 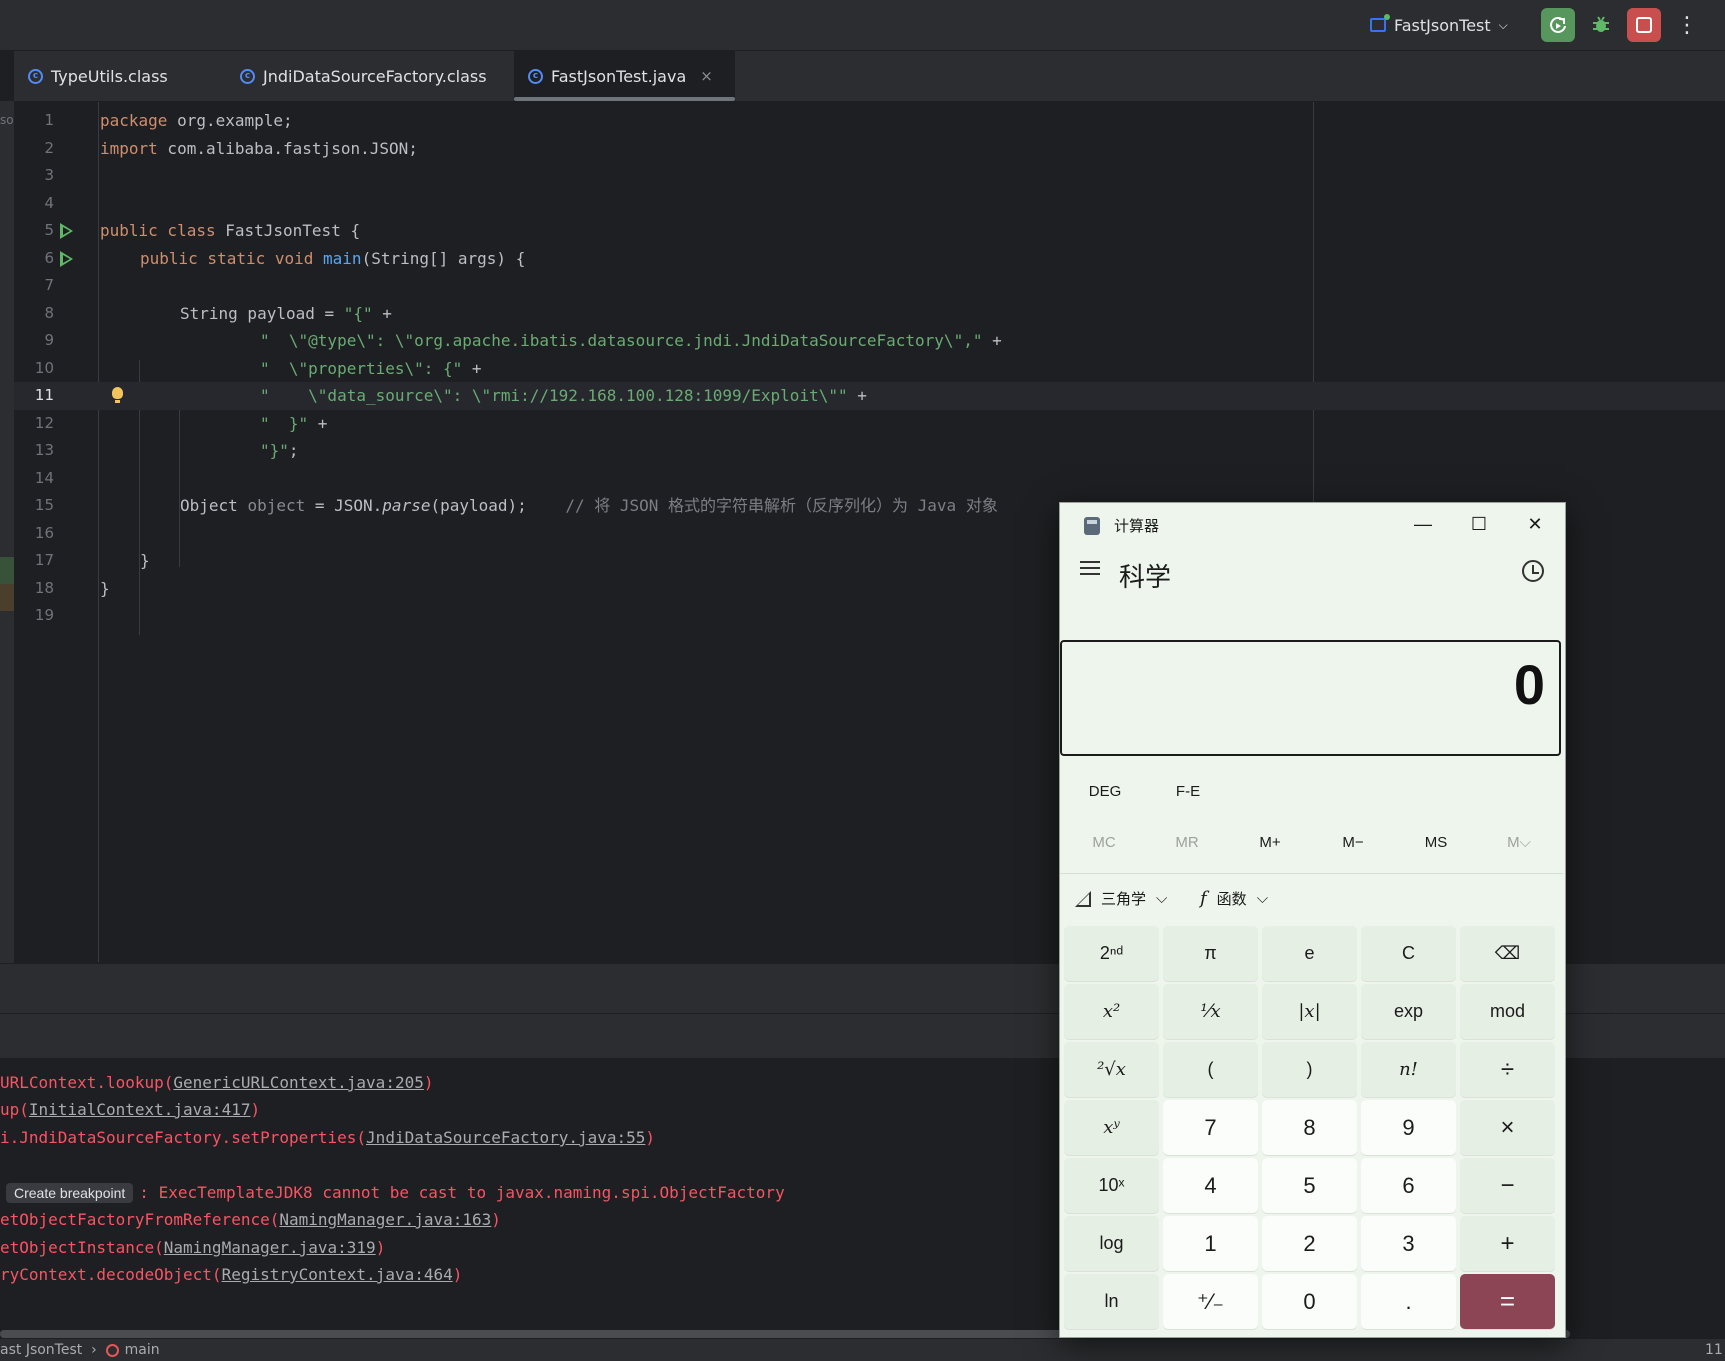 I want to click on code-line: 12 " }" +, so click(x=869, y=424).